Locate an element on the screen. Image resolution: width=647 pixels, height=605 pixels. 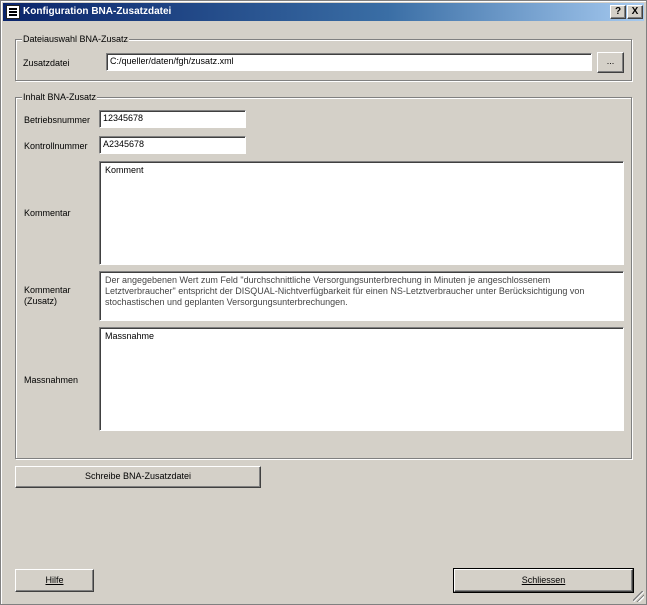
betriebsnummer-input: 12345678 is located at coordinates (172, 119).